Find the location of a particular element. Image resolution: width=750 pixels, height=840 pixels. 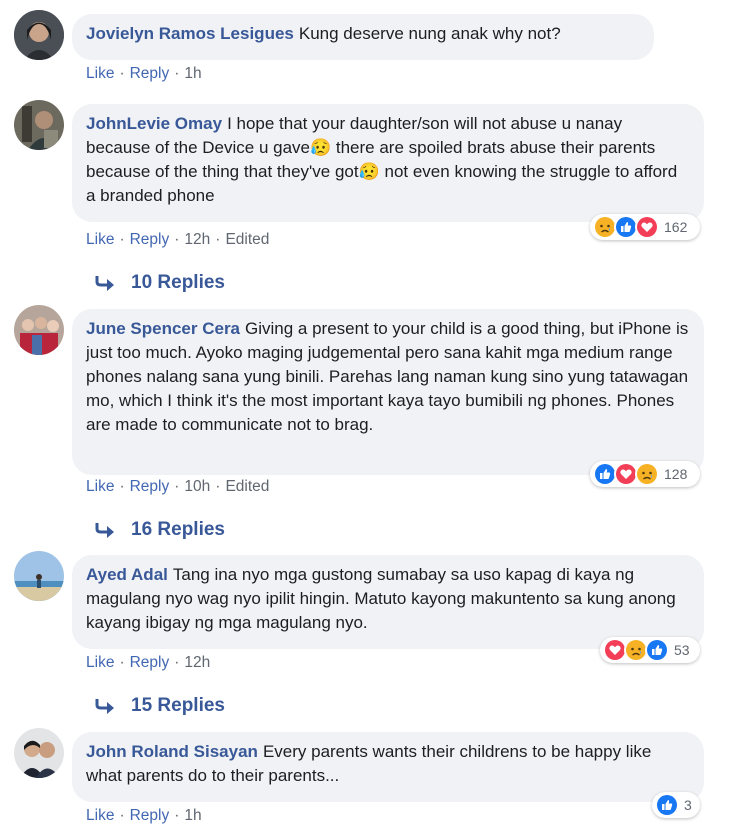

comment-author: Ayed Adal is located at coordinates (127, 574).